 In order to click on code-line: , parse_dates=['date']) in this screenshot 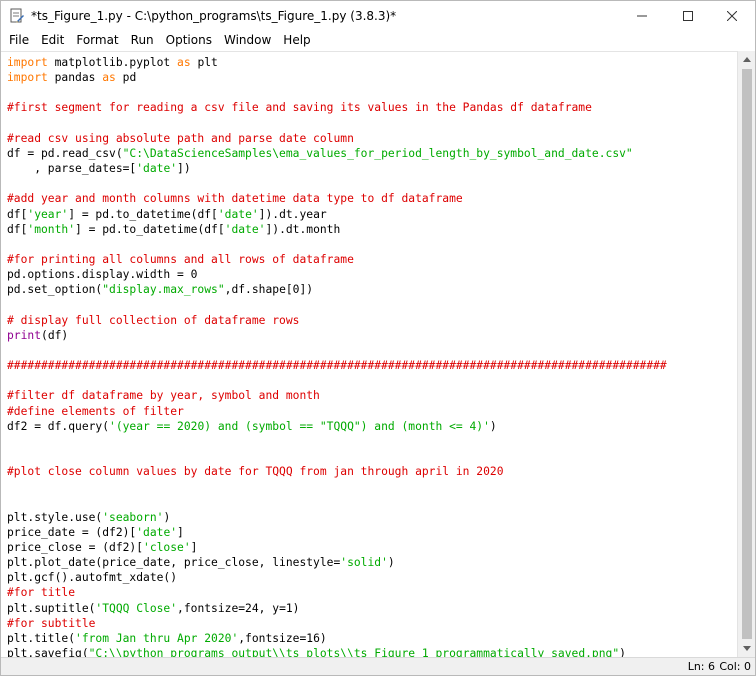, I will do `click(337, 168)`.